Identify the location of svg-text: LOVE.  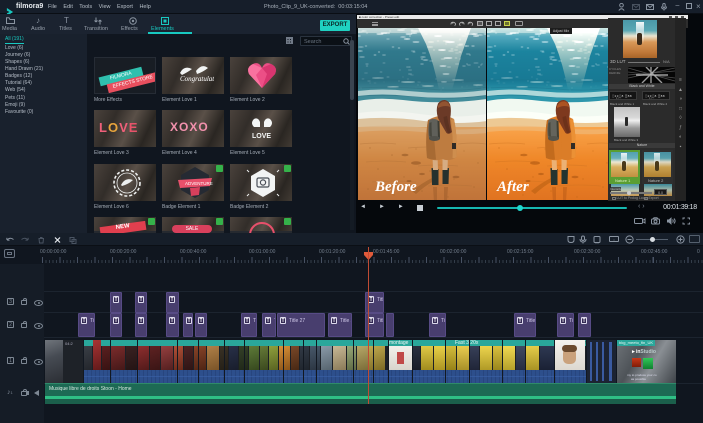
(261, 136).